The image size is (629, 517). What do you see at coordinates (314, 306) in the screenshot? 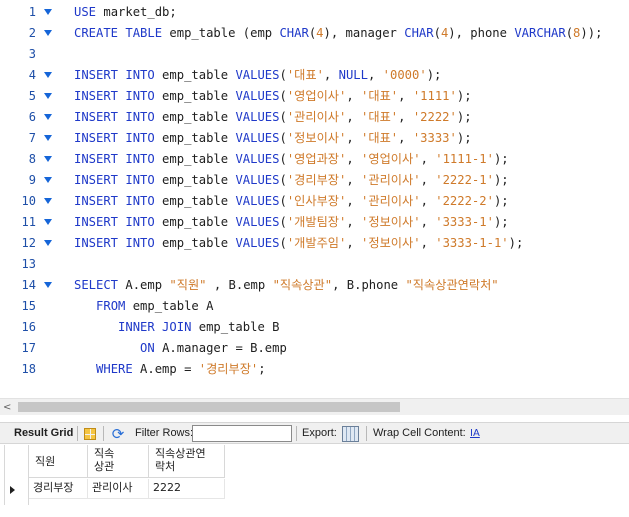
I see `code-line: 15 FROM emp_table A` at bounding box center [314, 306].